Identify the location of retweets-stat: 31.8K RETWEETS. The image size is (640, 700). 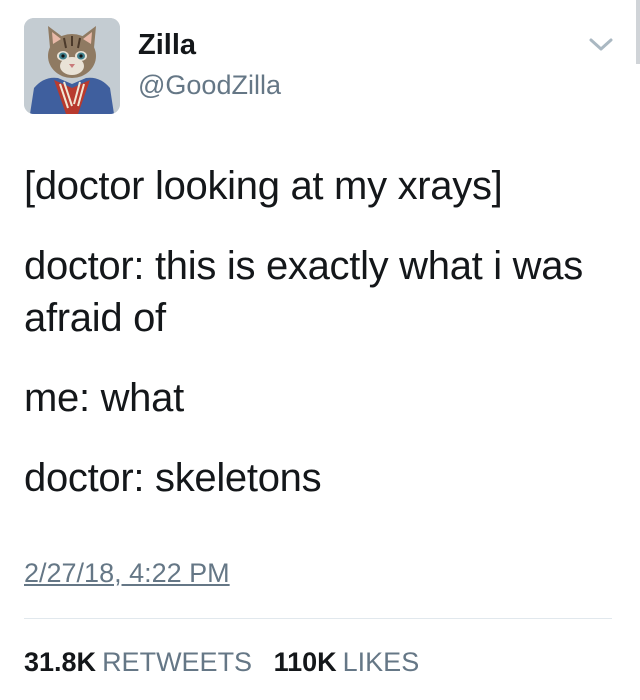
(138, 662).